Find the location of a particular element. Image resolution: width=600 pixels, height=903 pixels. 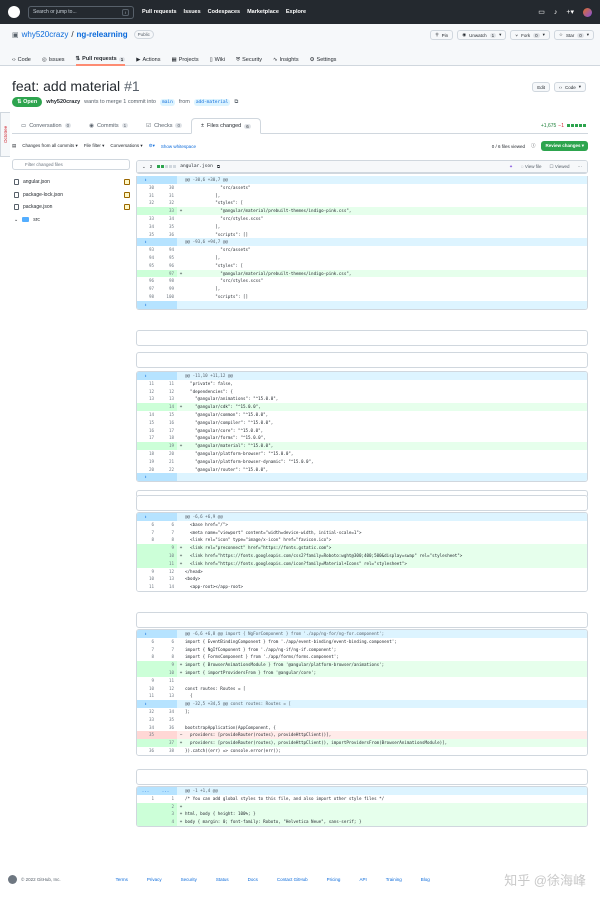

new-line-number: 31 is located at coordinates (167, 196).